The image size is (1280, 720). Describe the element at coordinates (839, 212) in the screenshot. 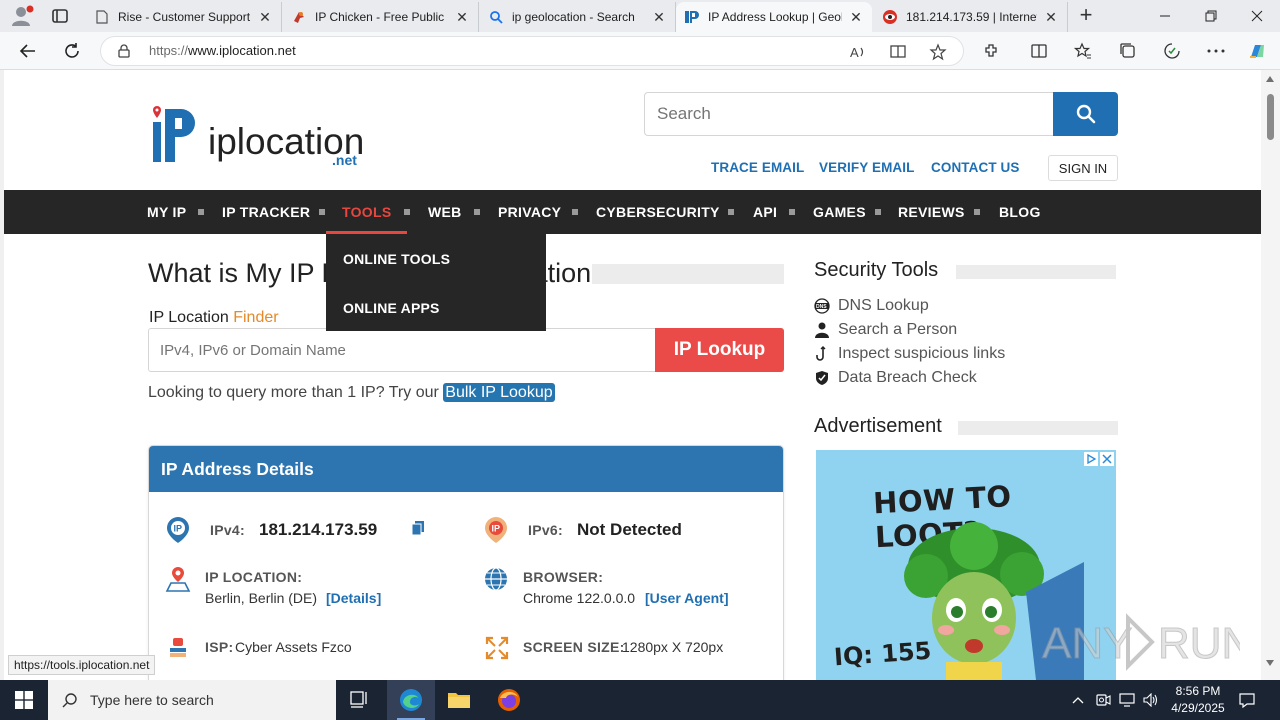

I see `nav-games: GAMES` at that location.